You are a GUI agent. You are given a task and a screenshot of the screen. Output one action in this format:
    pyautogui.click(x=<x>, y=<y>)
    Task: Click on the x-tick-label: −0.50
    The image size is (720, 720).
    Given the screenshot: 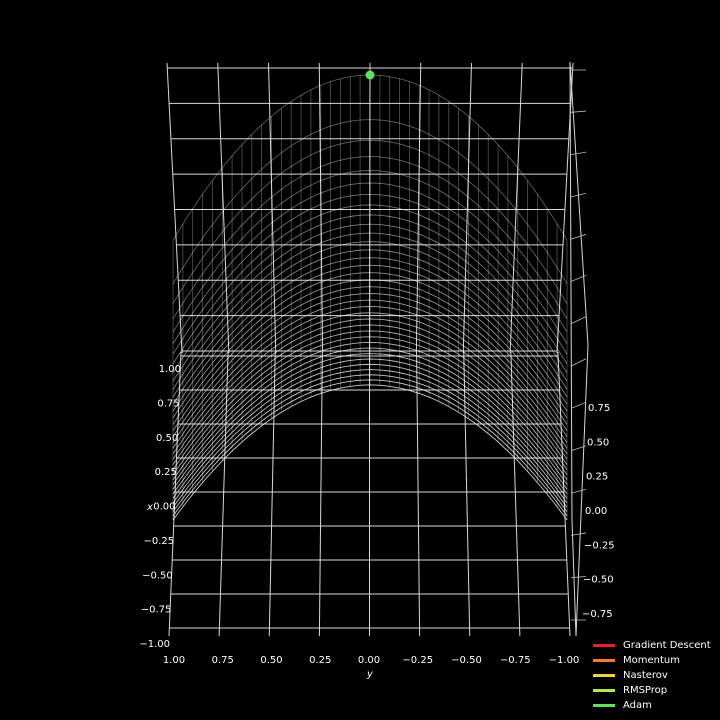 What is the action you would take?
    pyautogui.click(x=157, y=575)
    